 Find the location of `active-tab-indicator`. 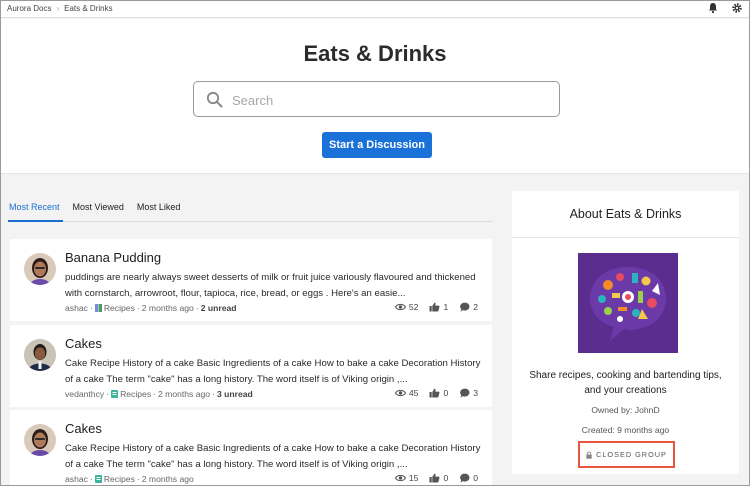

active-tab-indicator is located at coordinates (35, 221).